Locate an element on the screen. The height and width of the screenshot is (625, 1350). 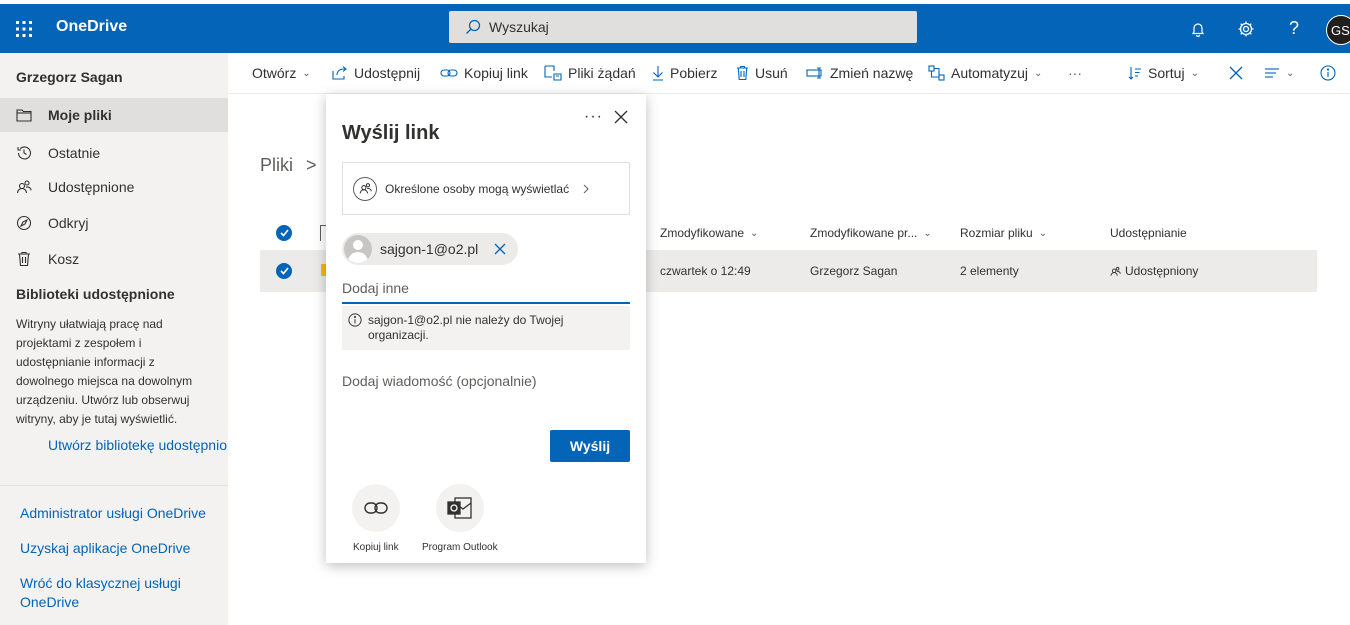
delete-label: Usuń is located at coordinates (771, 73).